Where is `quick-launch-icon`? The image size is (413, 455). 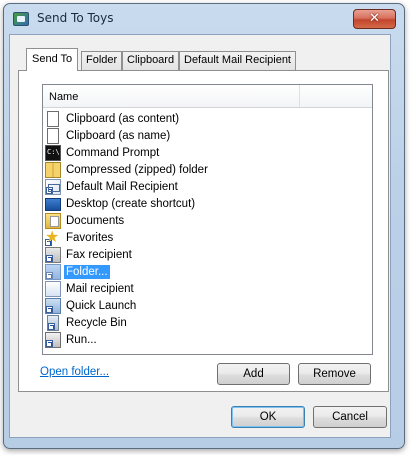
quick-launch-icon is located at coordinates (53, 305).